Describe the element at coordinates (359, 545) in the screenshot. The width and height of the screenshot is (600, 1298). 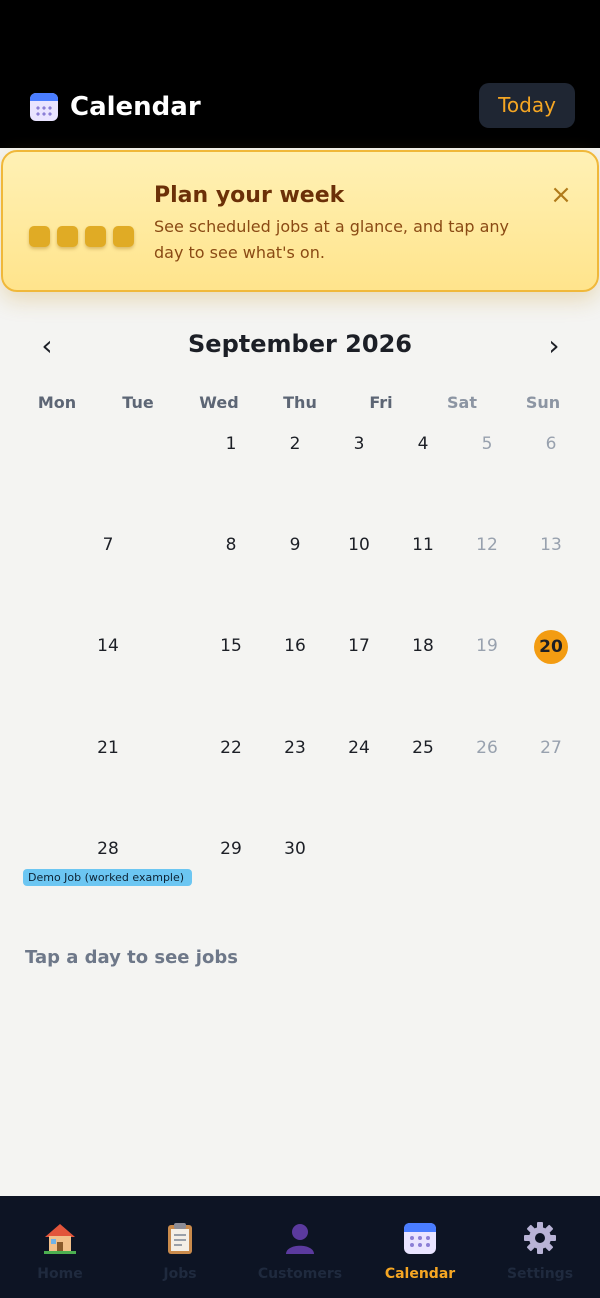
I see `calendar-day: 10` at that location.